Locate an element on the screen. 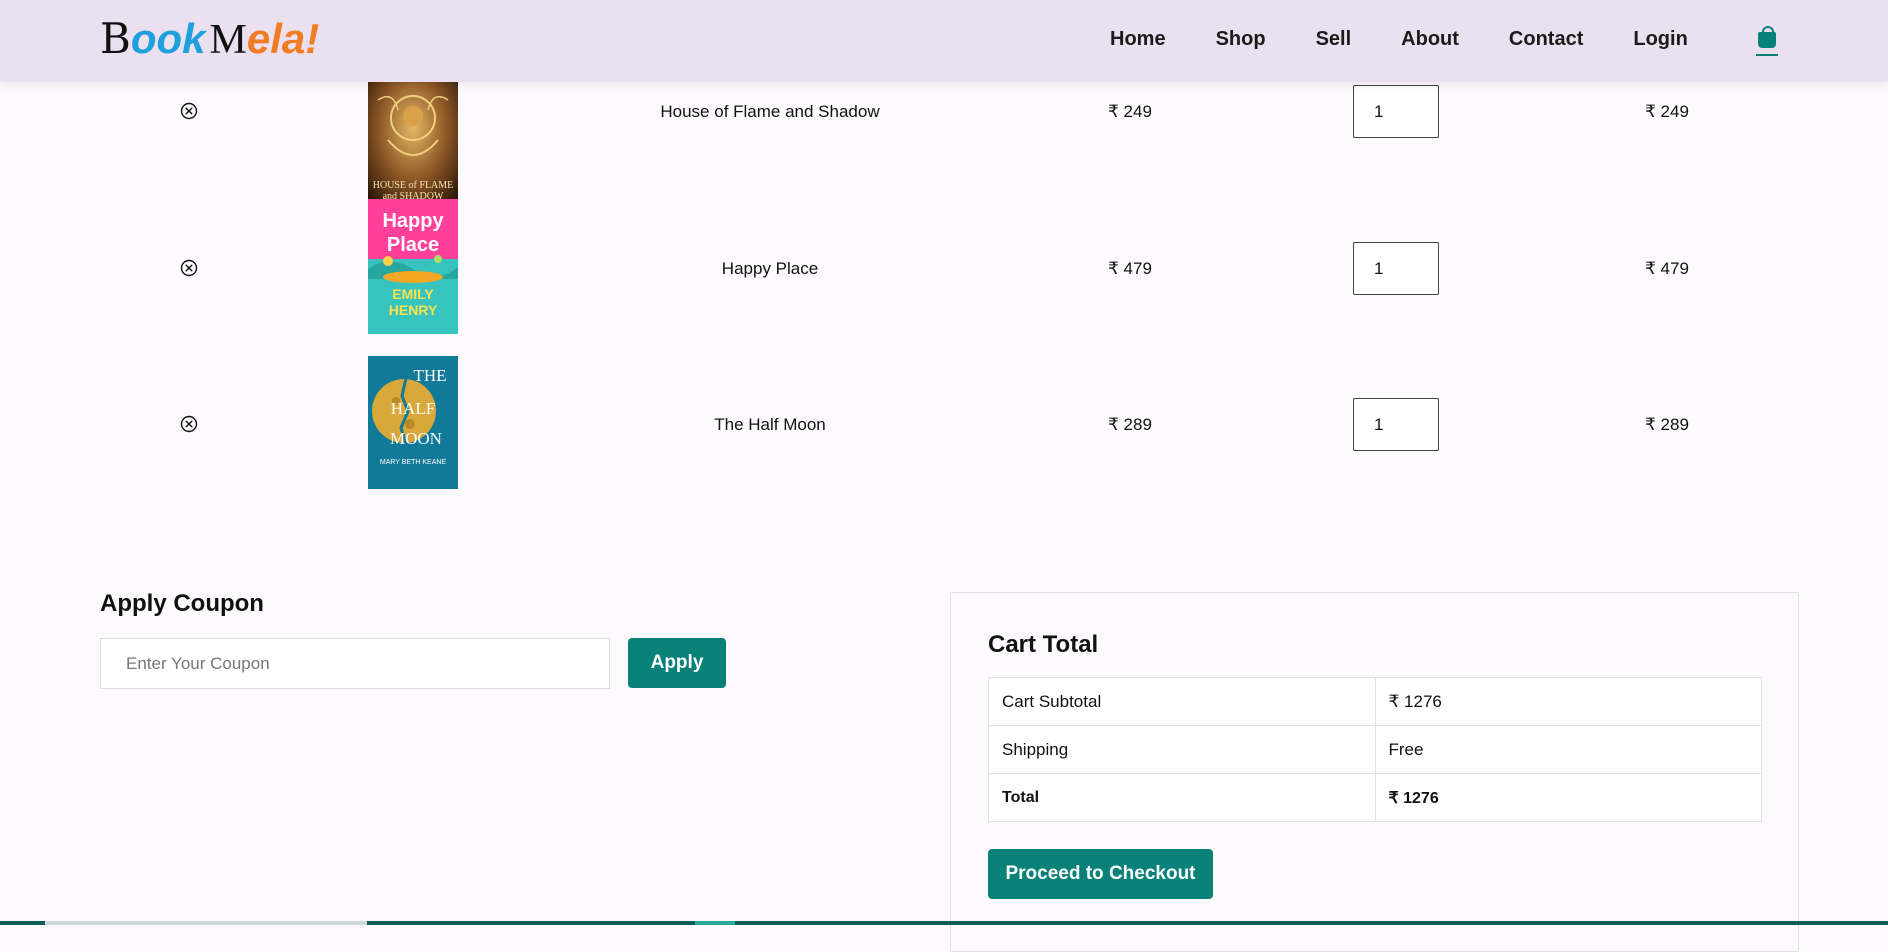  apply-coupon-button: Apply is located at coordinates (677, 663).